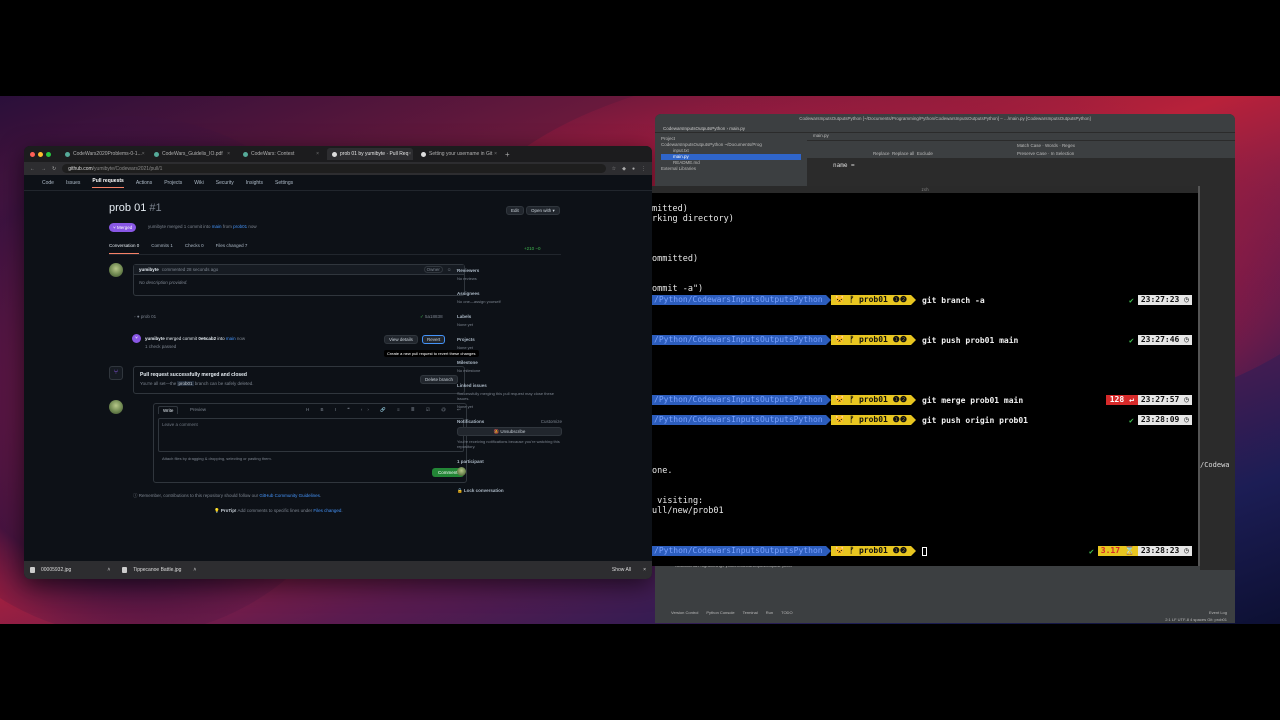 The width and height of the screenshot is (1280, 720). Describe the element at coordinates (737, 128) in the screenshot. I see `ide-breadcrumb-file: main.py` at that location.